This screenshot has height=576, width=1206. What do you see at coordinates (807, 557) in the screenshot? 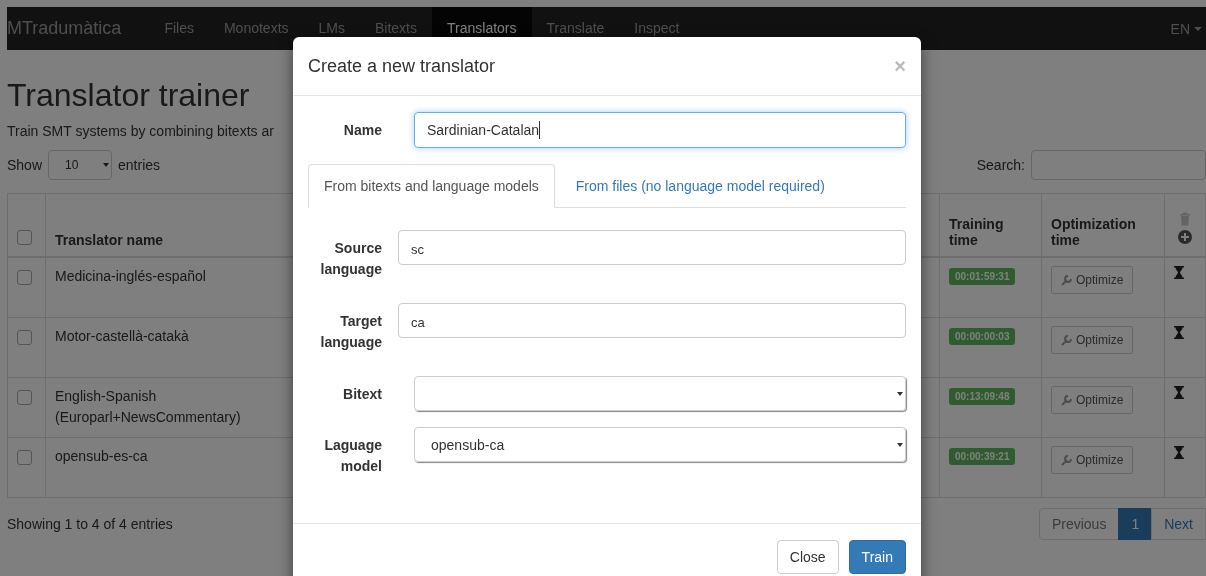
I see `close-button: Close` at bounding box center [807, 557].